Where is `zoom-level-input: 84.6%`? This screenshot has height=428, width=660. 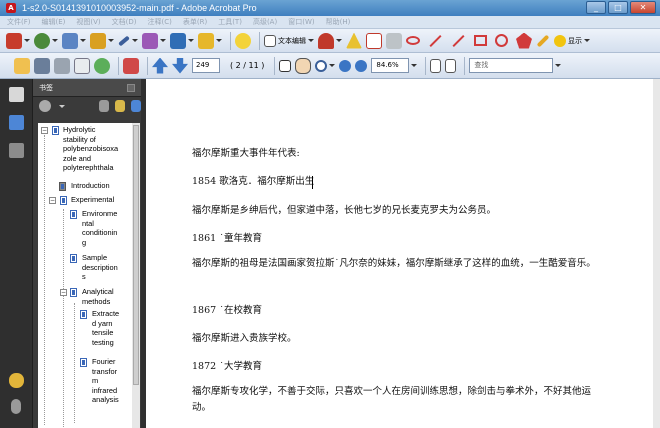 zoom-level-input: 84.6% is located at coordinates (390, 65).